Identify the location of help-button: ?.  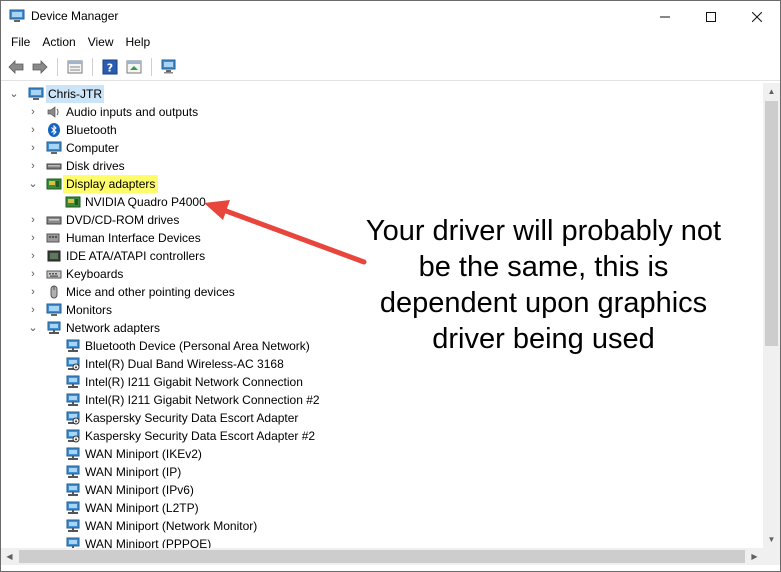
(110, 67).